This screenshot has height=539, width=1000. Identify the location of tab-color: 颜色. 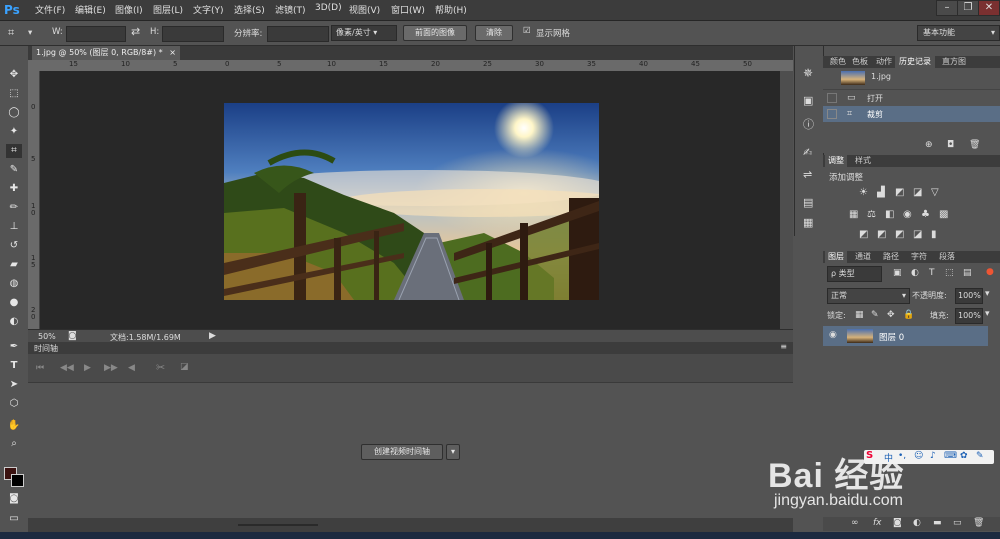
(838, 62).